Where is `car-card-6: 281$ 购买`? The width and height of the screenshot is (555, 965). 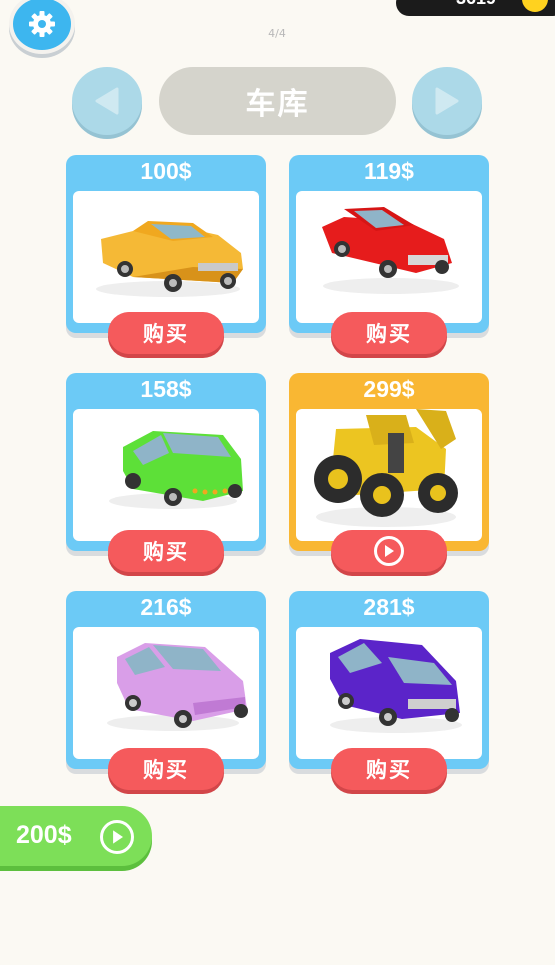 car-card-6: 281$ 购买 is located at coordinates (389, 690).